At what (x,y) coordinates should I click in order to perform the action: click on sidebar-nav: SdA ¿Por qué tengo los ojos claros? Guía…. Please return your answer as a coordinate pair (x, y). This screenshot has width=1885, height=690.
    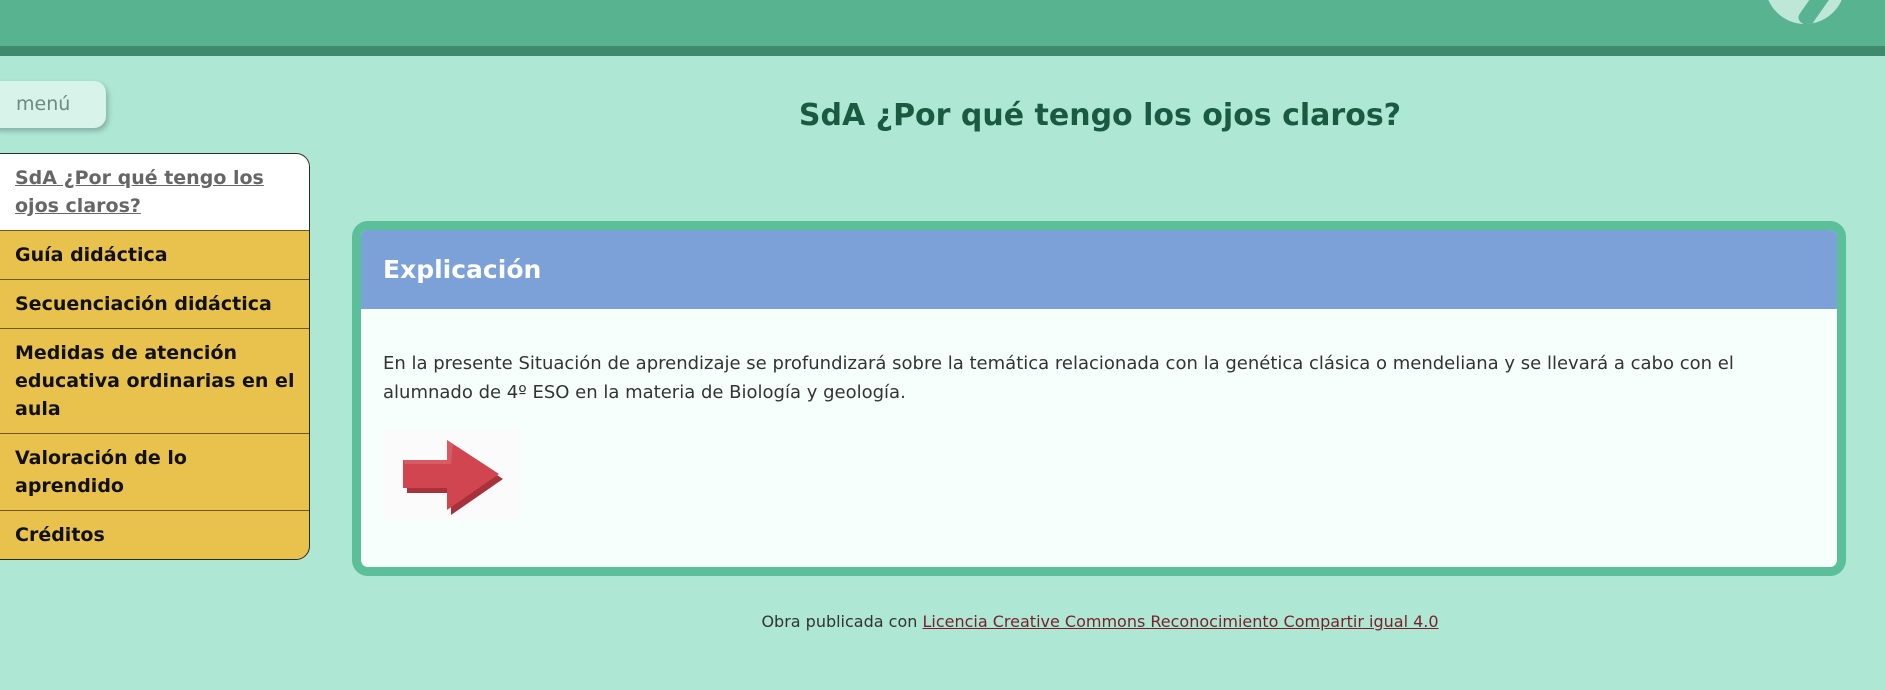
    Looking at the image, I should click on (155, 356).